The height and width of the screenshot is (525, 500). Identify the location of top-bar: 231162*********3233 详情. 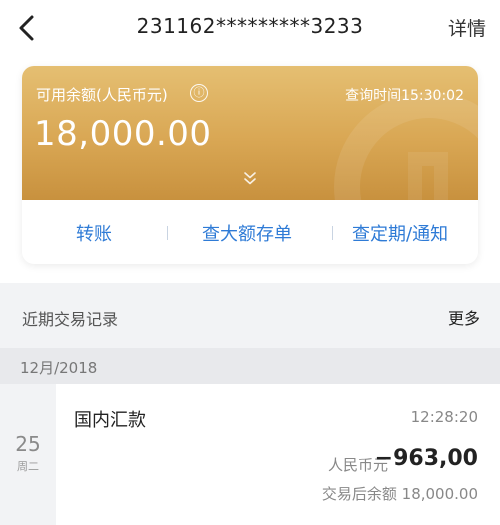
(250, 29).